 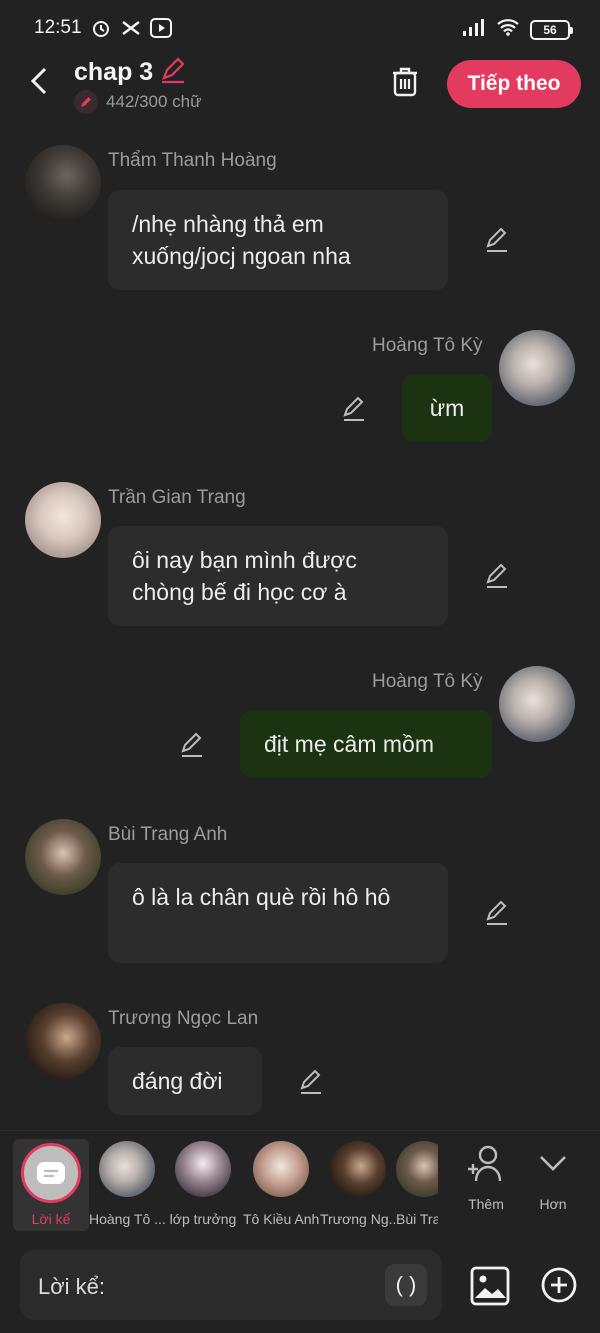 What do you see at coordinates (366, 744) in the screenshot?
I see `message-bubble: địt mẹ câm mồm` at bounding box center [366, 744].